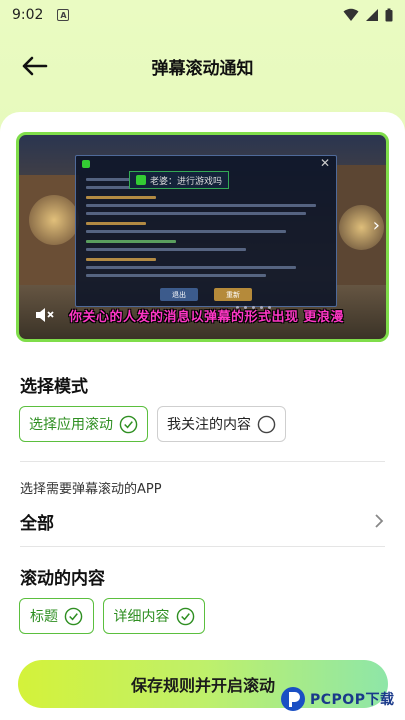  Describe the element at coordinates (34, 66) in the screenshot. I see `arrow-left-icon` at that location.